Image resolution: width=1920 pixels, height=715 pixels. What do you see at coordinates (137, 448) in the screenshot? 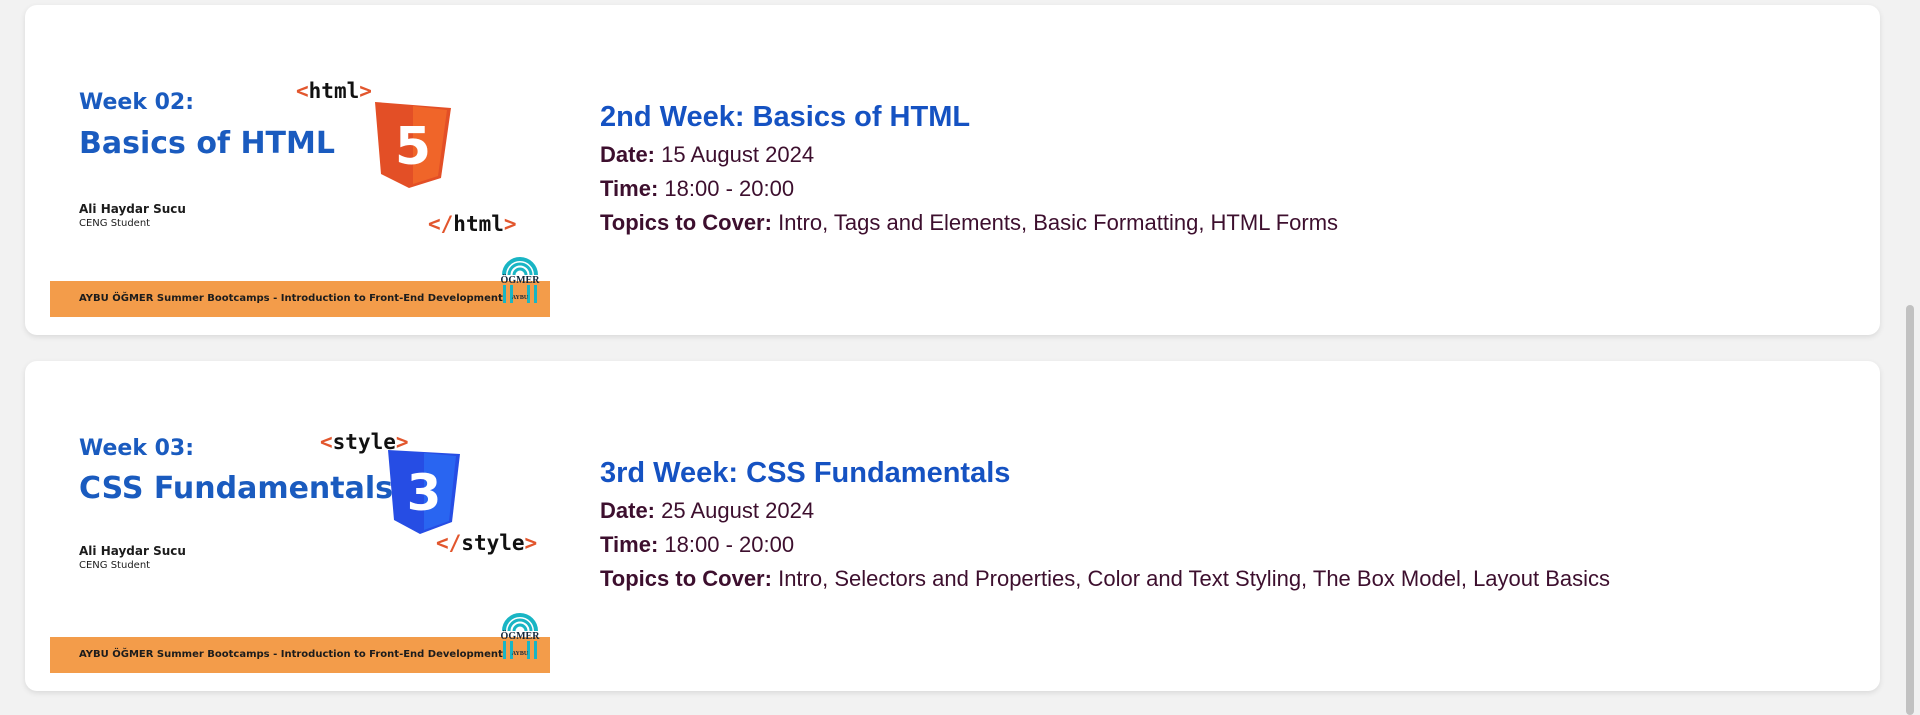
I see `thumbnail-week-label: Week 03:` at bounding box center [137, 448].